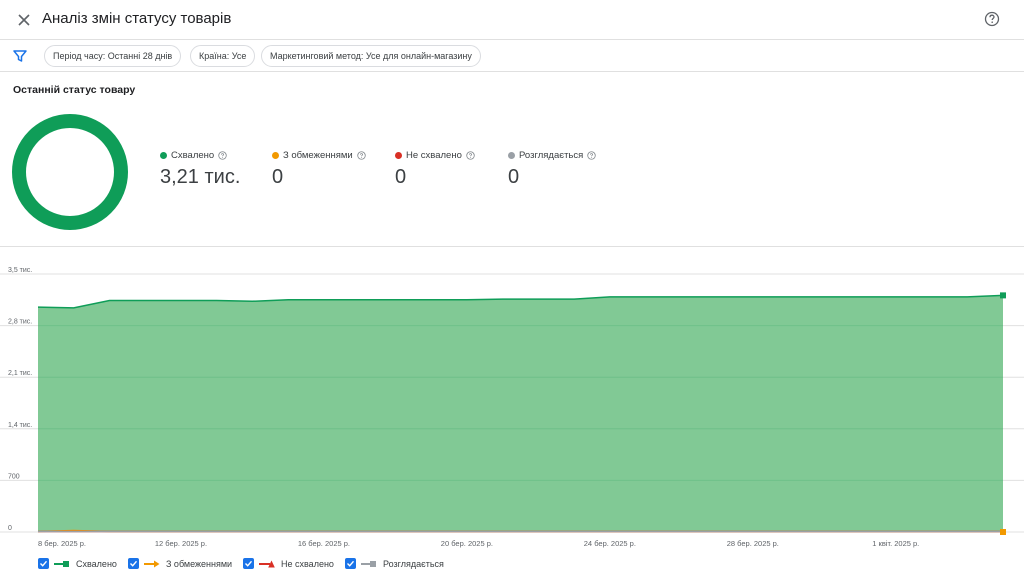 Image resolution: width=1024 pixels, height=582 pixels. What do you see at coordinates (10, 528) in the screenshot?
I see `y-tick-label: 0` at bounding box center [10, 528].